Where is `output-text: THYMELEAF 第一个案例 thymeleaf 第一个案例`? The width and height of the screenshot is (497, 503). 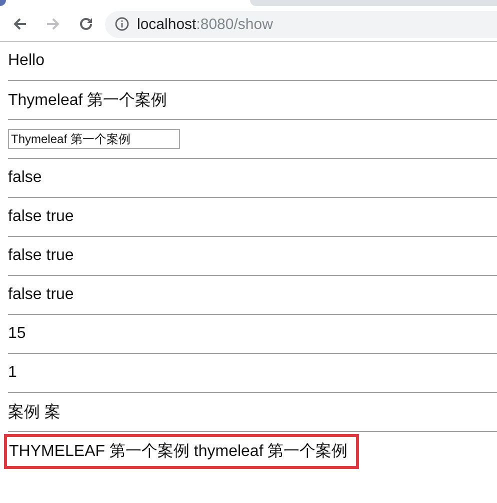 output-text: THYMELEAF 第一个案例 thymeleaf 第一个案例 is located at coordinates (178, 451).